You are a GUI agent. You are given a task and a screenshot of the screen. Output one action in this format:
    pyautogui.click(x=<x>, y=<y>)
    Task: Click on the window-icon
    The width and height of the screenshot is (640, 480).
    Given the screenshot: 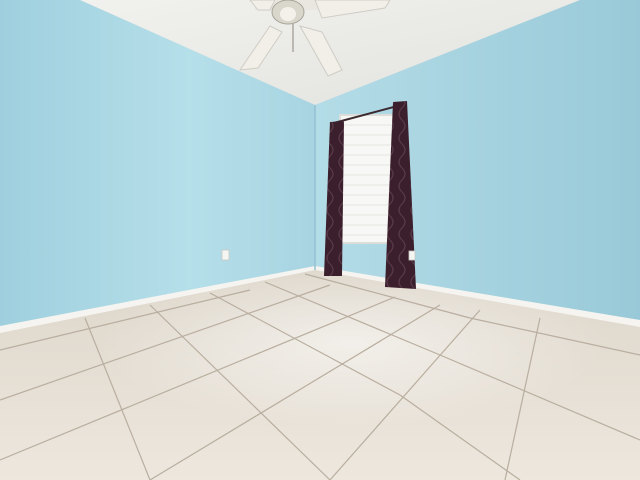 What is the action you would take?
    pyautogui.click(x=367, y=179)
    